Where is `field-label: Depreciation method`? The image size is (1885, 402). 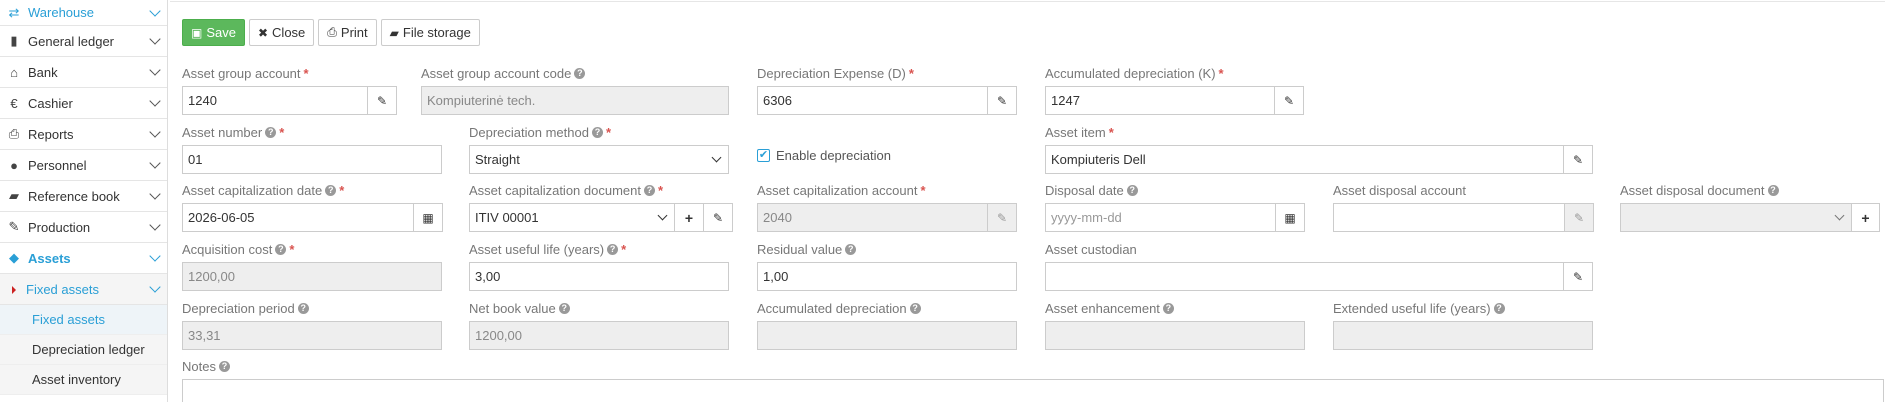
field-label: Depreciation method is located at coordinates (529, 132).